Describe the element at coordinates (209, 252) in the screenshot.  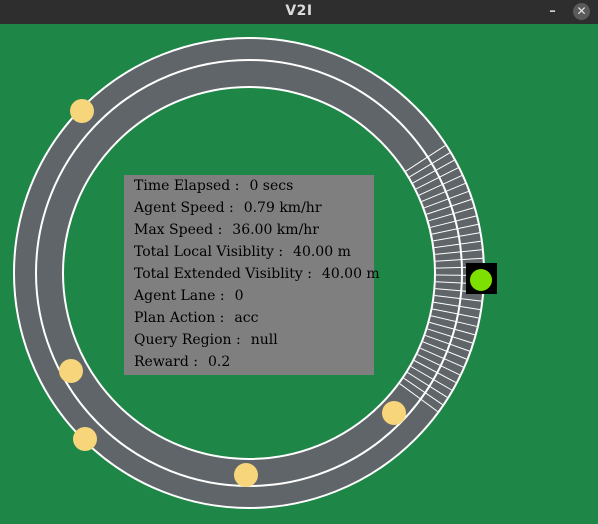
I see `info-label: Total Local Visiblity :` at that location.